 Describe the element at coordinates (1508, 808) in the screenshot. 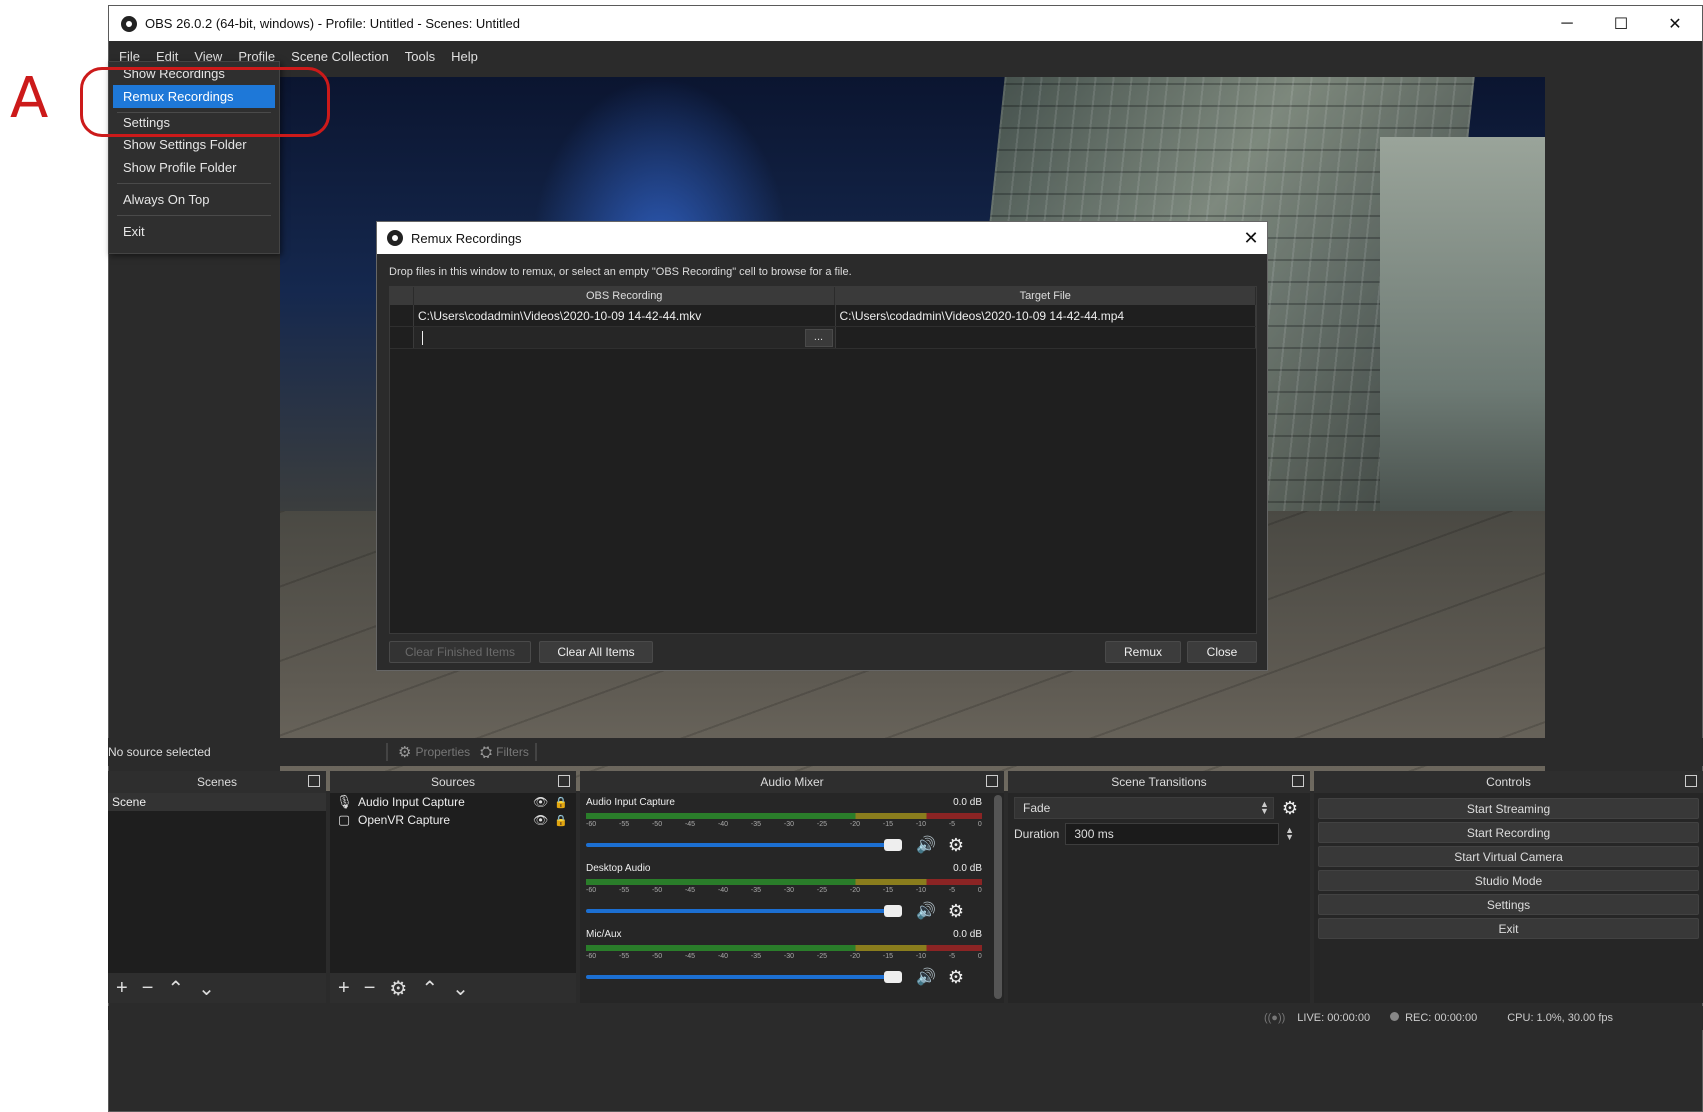

I see `start-streaming-button: Start Streaming` at that location.